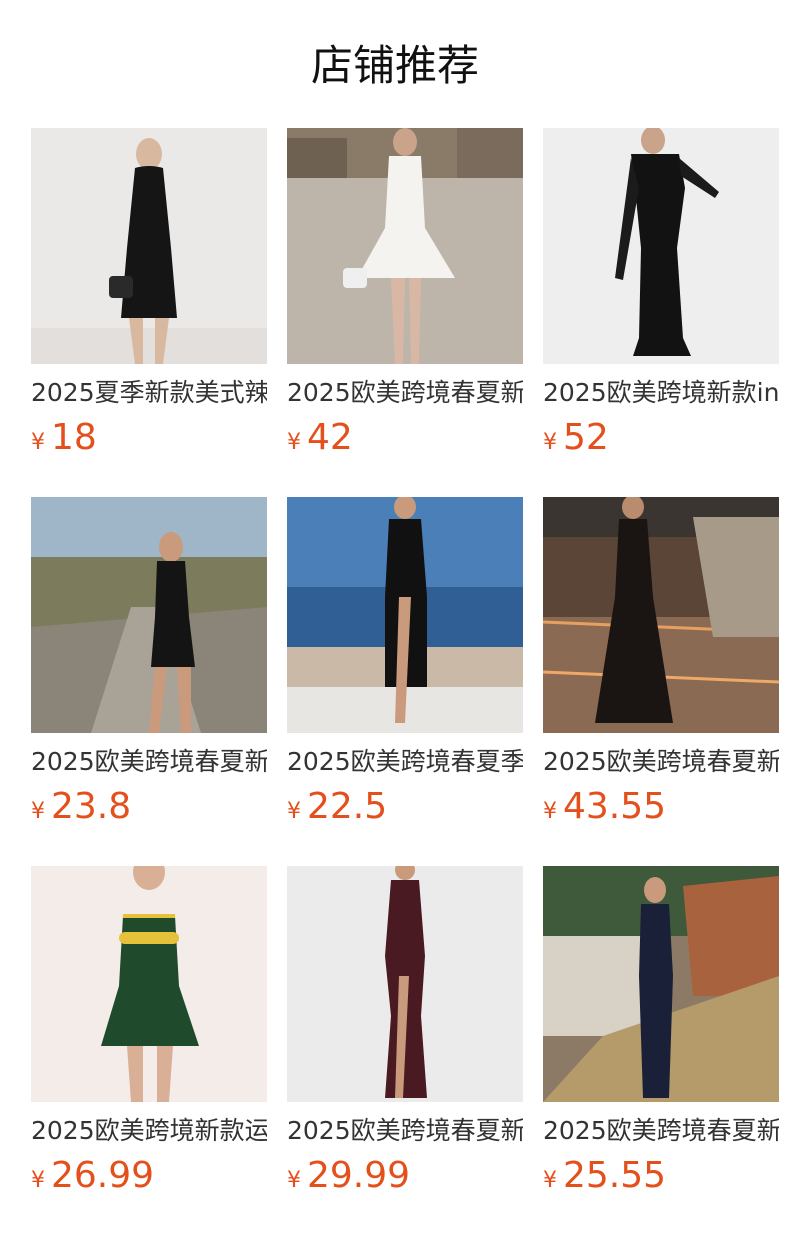 The height and width of the screenshot is (1236, 790). I want to click on product-price: ¥26.99, so click(149, 1179).